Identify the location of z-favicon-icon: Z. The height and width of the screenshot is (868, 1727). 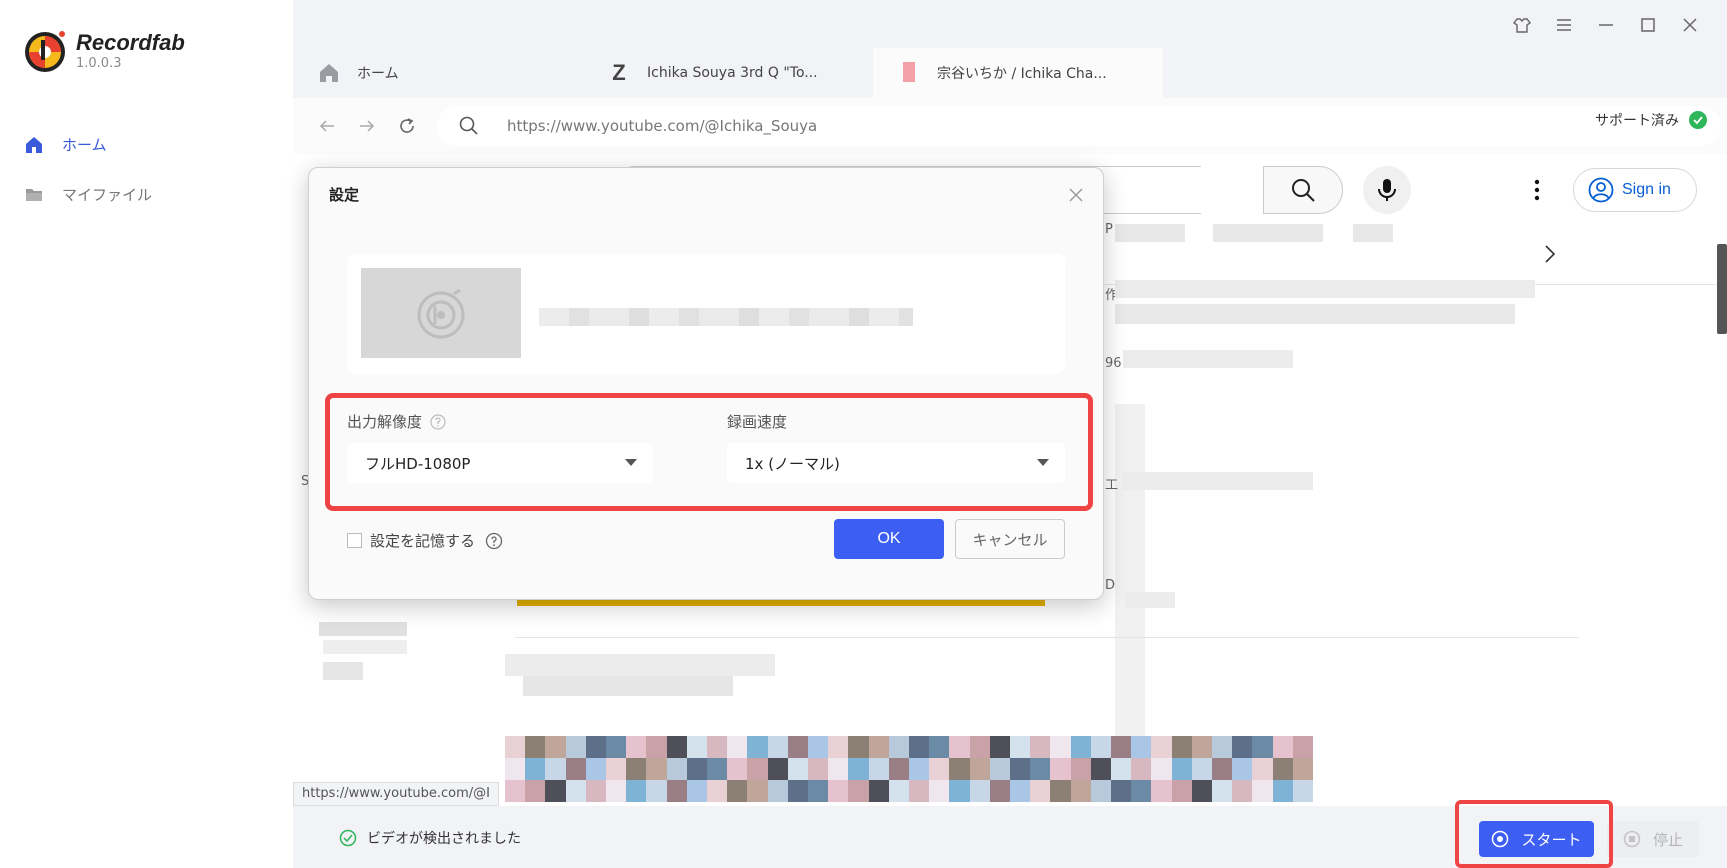
(619, 72).